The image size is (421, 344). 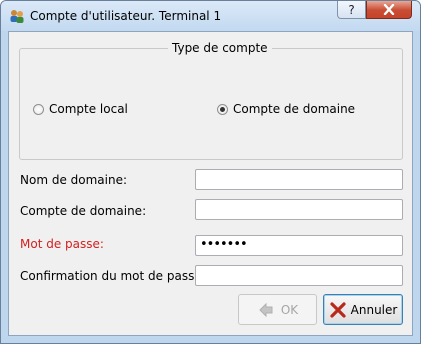 I want to click on title-bar: Compte d'utilisateur. Terminal 1 ?, so click(x=210, y=16).